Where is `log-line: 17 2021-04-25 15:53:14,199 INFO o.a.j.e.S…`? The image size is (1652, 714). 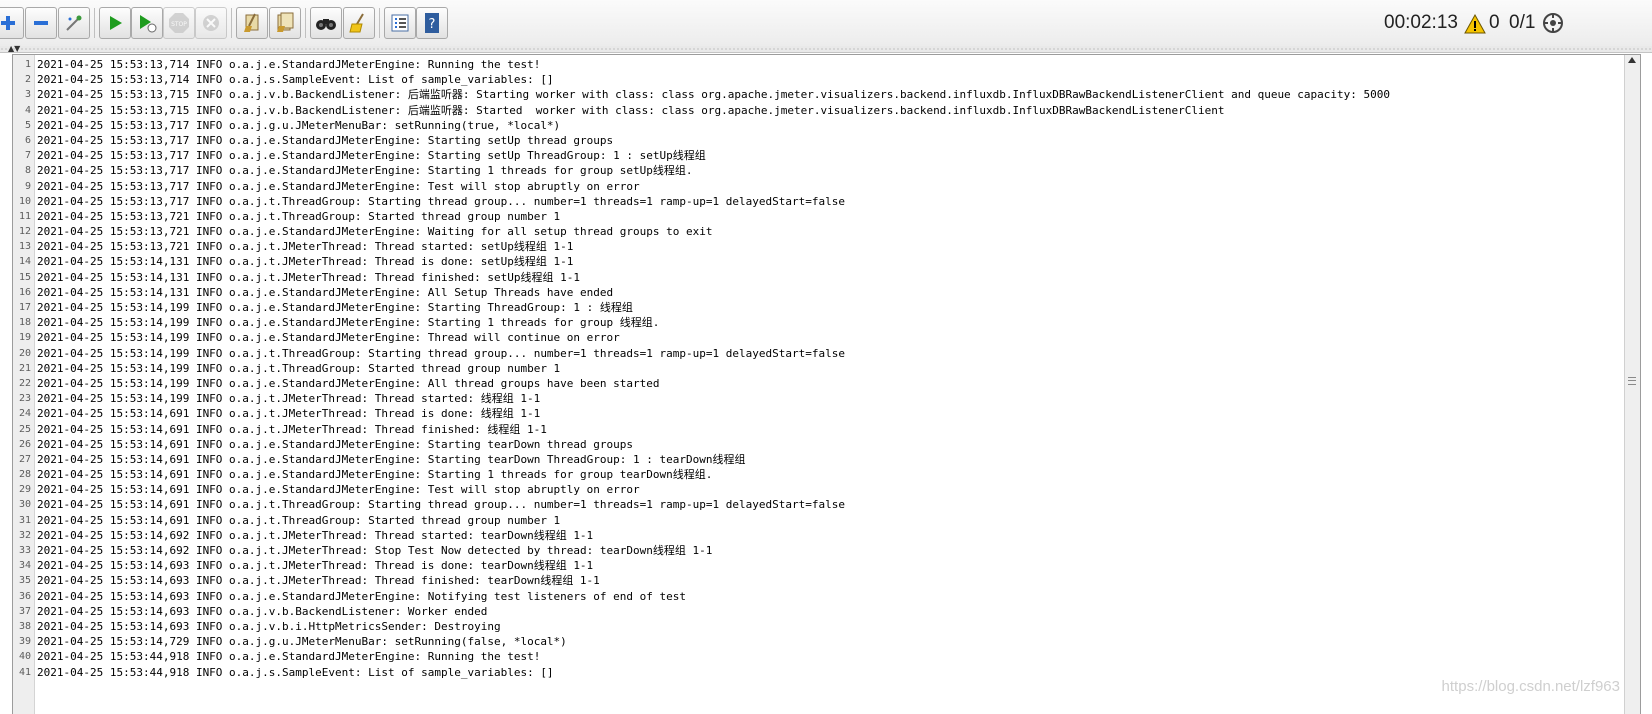 log-line: 17 2021-04-25 15:53:14,199 INFO o.a.j.e.S… is located at coordinates (701, 307).